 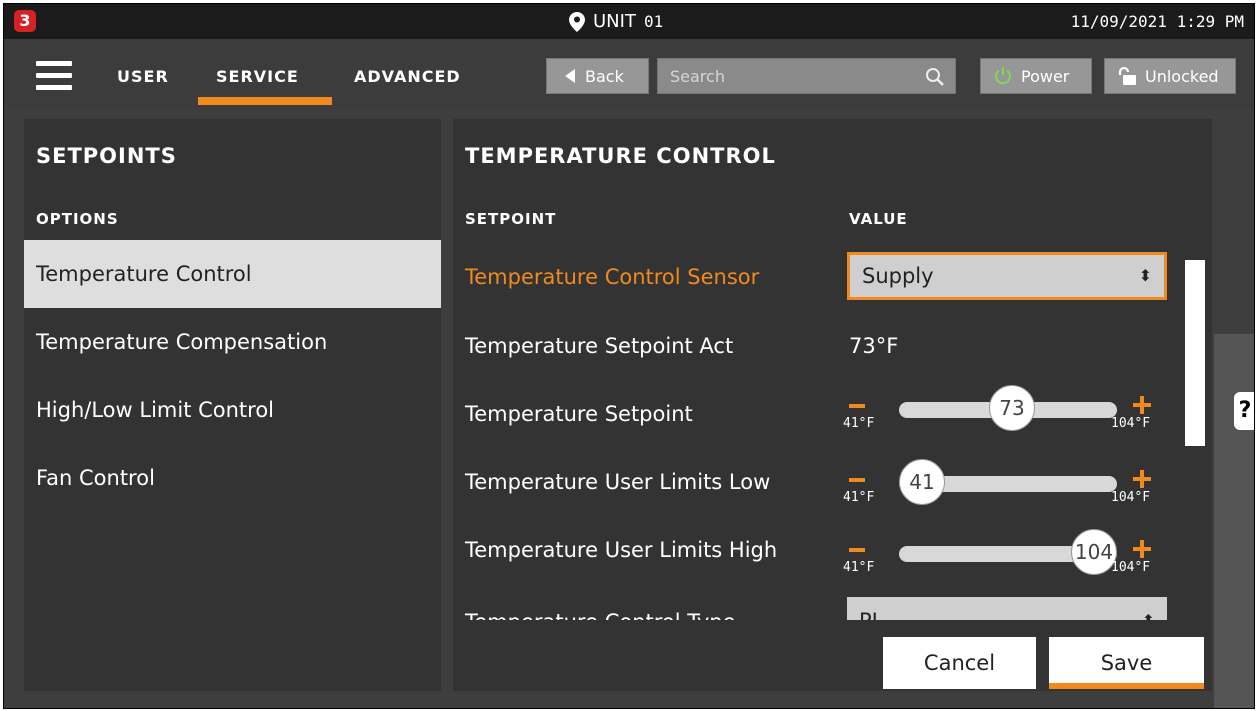 What do you see at coordinates (1012, 408) in the screenshot?
I see `slider-thumb: 73` at bounding box center [1012, 408].